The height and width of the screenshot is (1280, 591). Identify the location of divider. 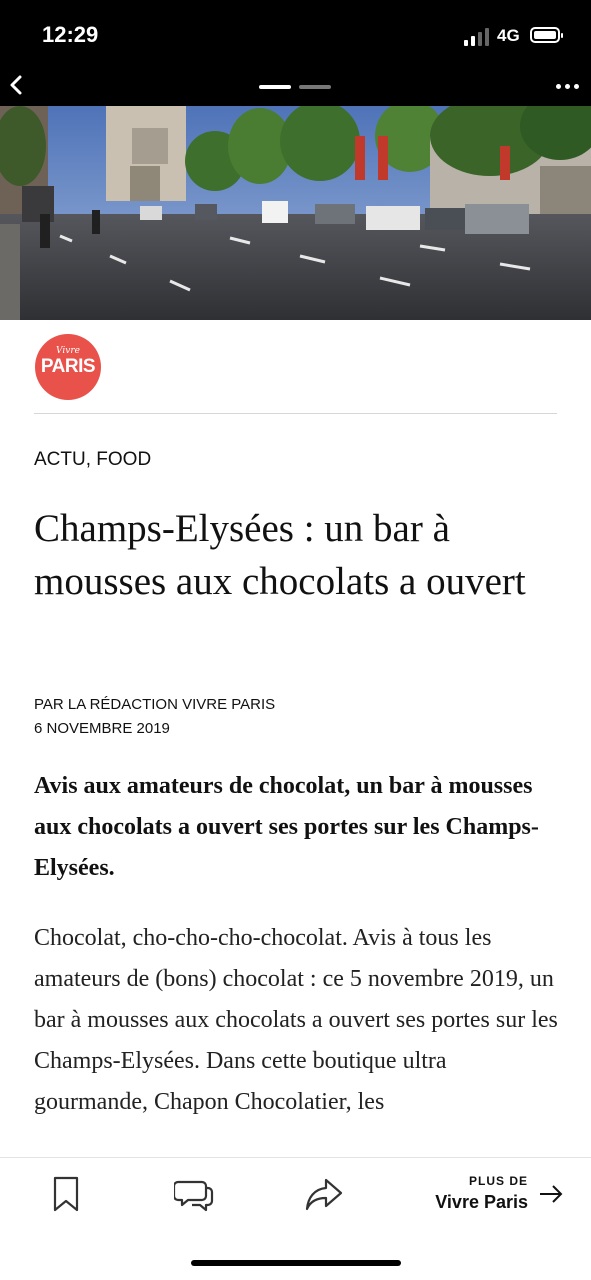
(295, 413).